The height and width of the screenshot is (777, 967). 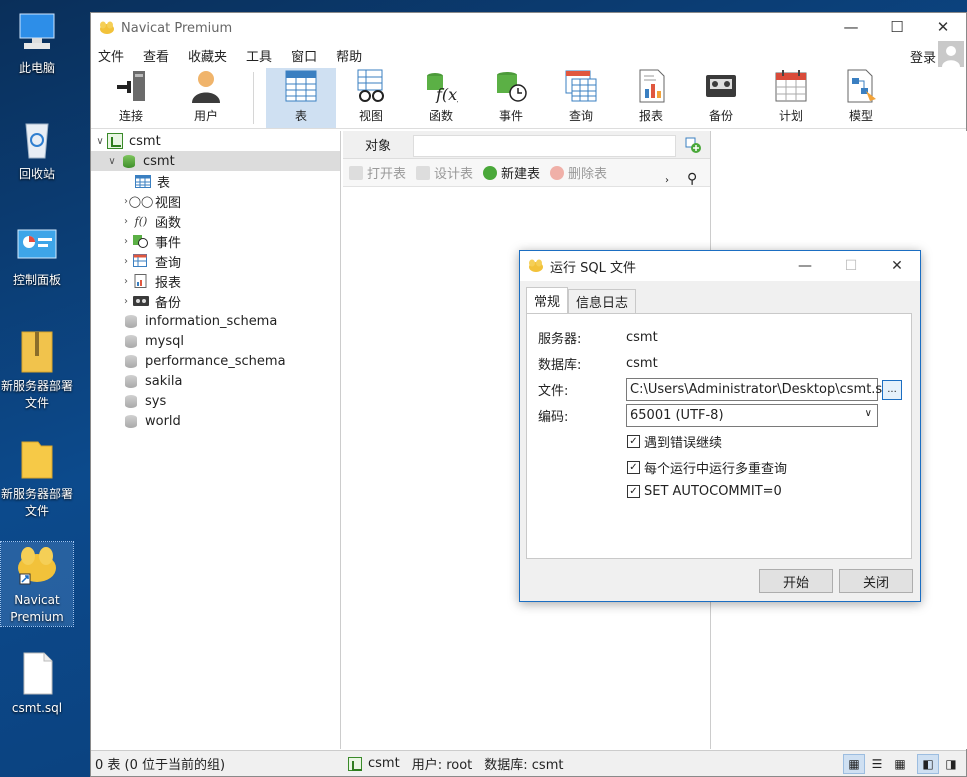 I want to click on main-toolbar: 连接 用户 表 视图 f(x) 函数, so click(x=528, y=98).